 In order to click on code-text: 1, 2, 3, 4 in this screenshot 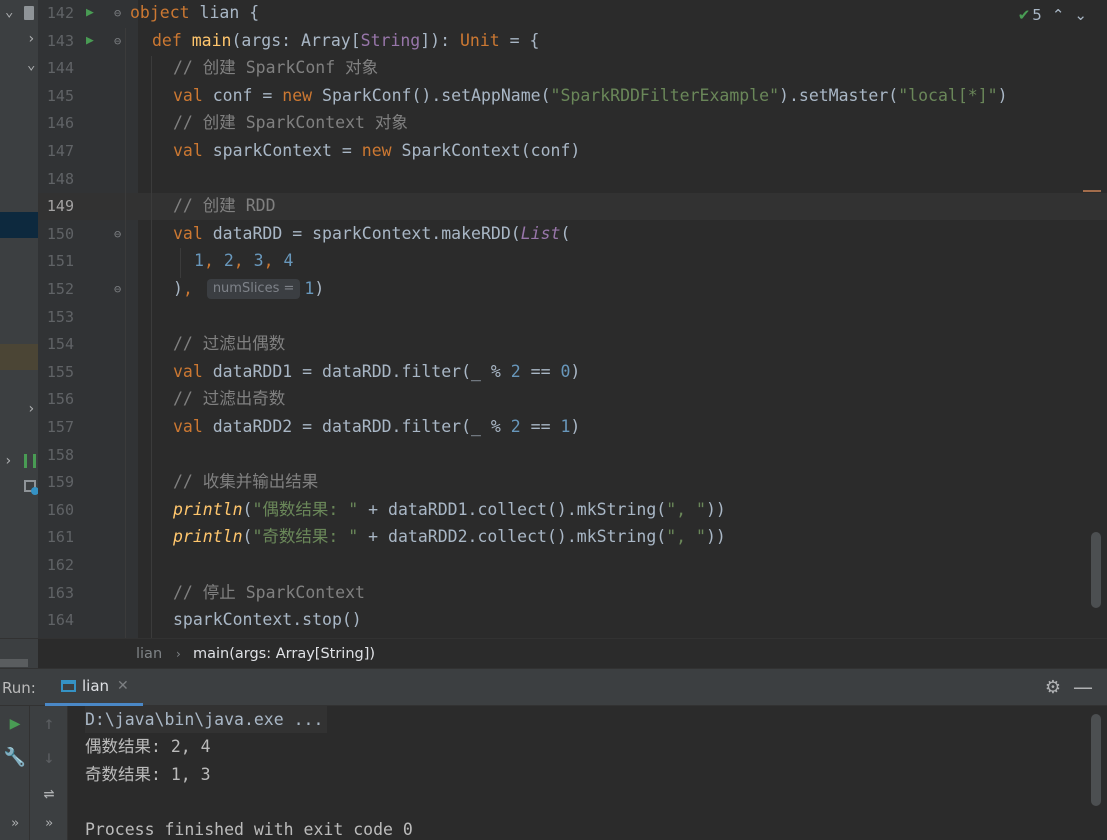, I will do `click(243, 261)`.